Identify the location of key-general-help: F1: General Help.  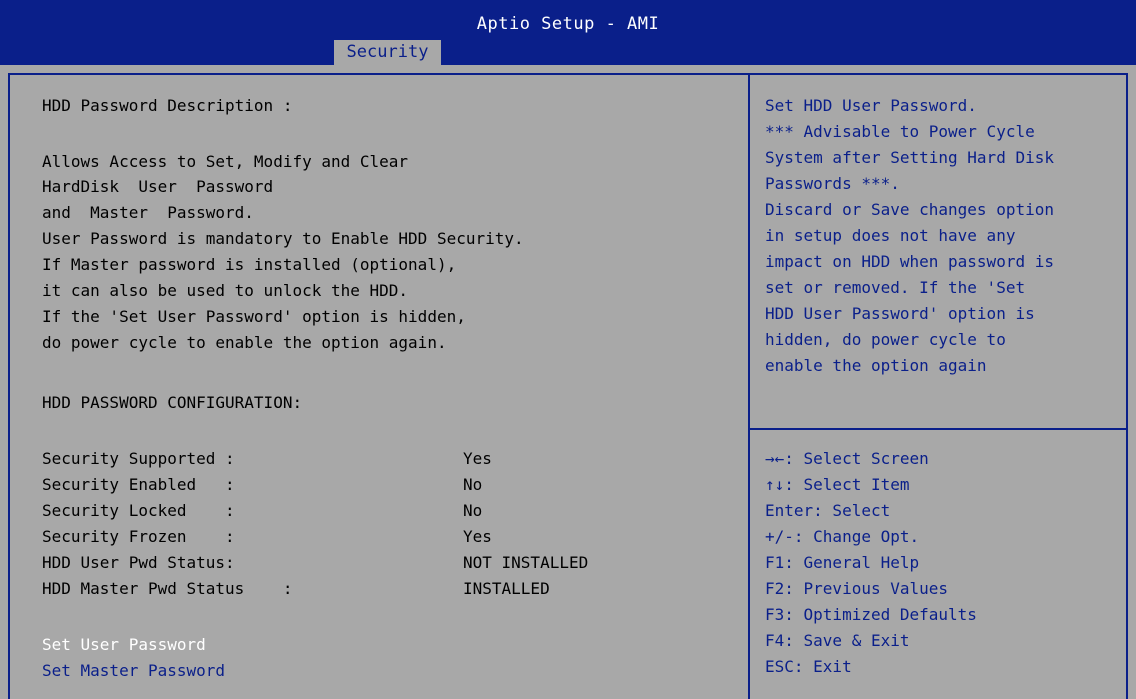
(842, 562).